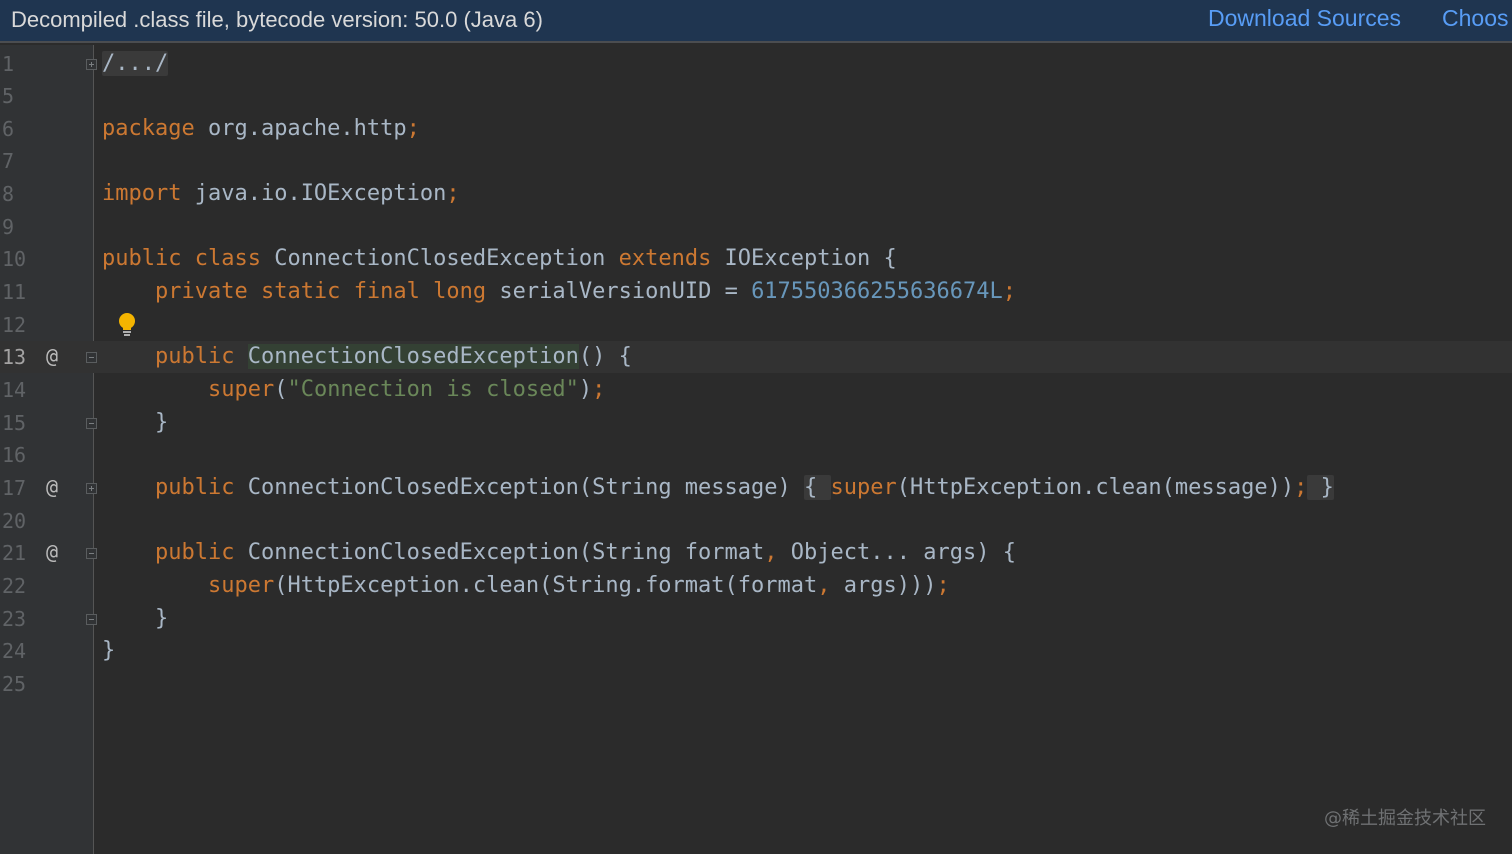 This screenshot has height=854, width=1512. What do you see at coordinates (14, 553) in the screenshot?
I see `line-number: 21` at bounding box center [14, 553].